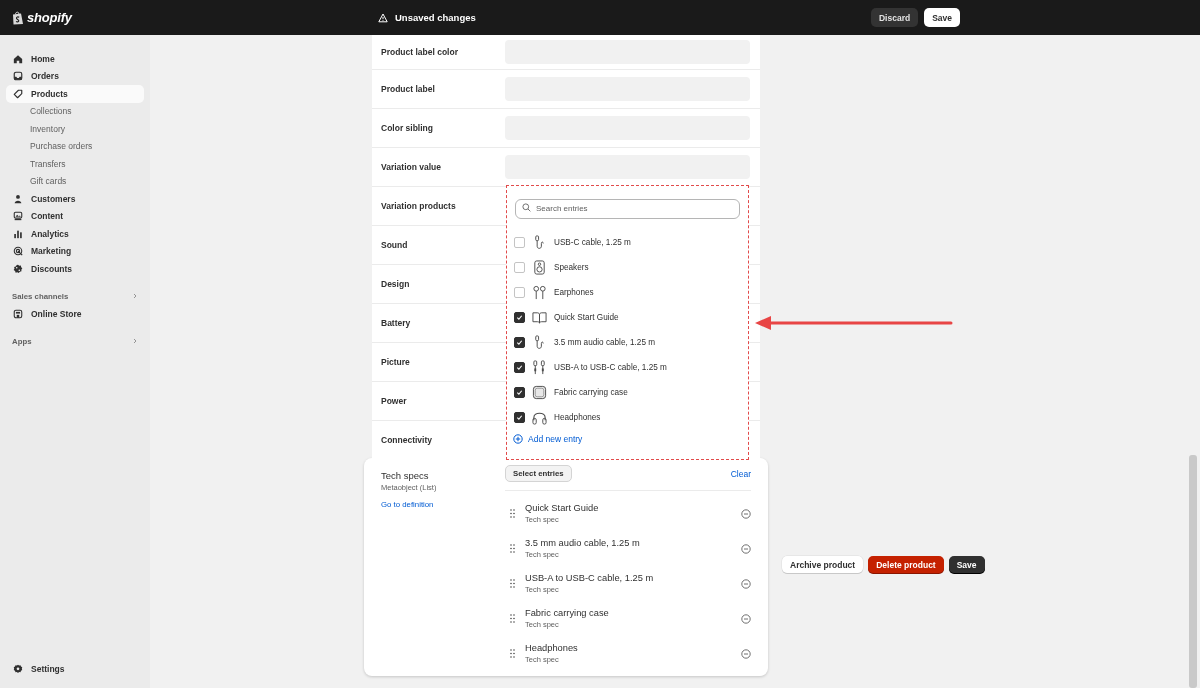 The width and height of the screenshot is (1200, 688). Describe the element at coordinates (567, 613) in the screenshot. I see `entry-title: Fabric carrying case` at that location.